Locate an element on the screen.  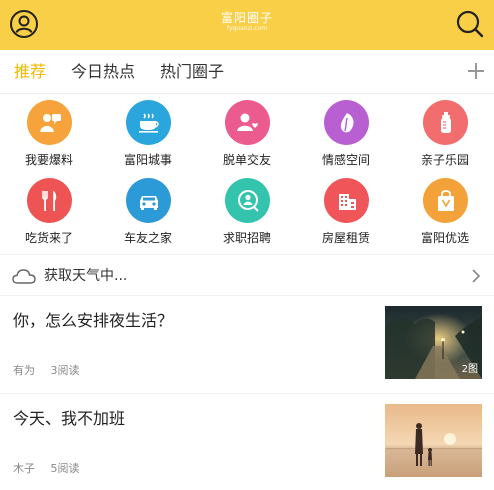
chevron-right-icon is located at coordinates (476, 276).